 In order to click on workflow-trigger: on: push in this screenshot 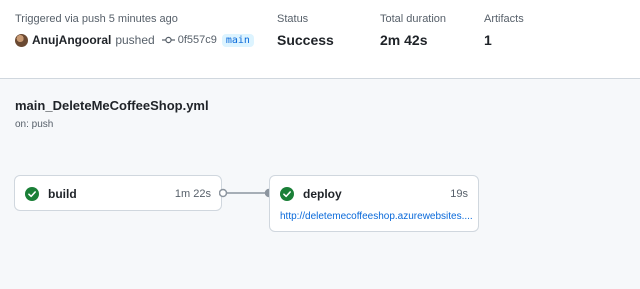, I will do `click(34, 124)`.